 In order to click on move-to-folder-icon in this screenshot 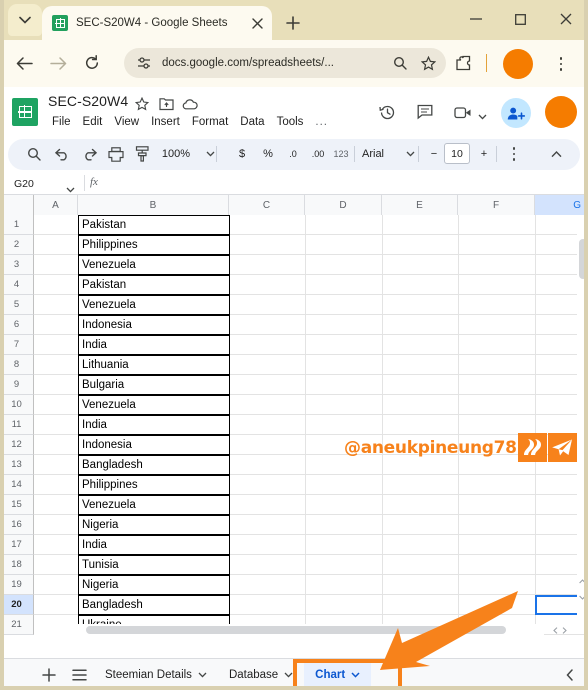, I will do `click(166, 104)`.